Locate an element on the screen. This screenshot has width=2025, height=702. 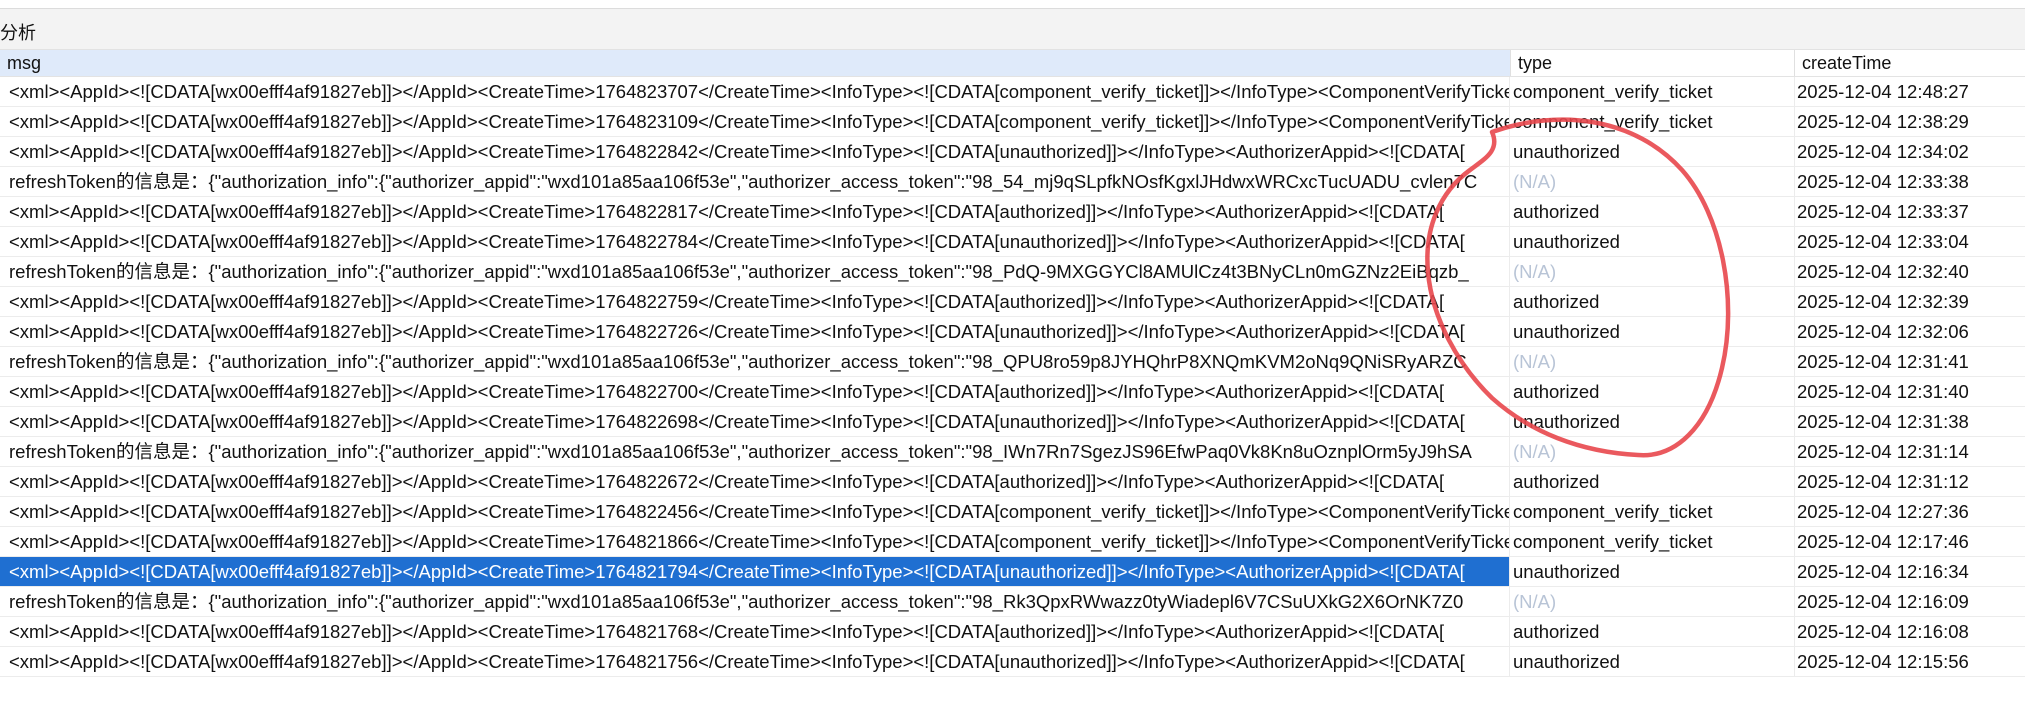
column-header-createtime: createTime is located at coordinates (1910, 63).